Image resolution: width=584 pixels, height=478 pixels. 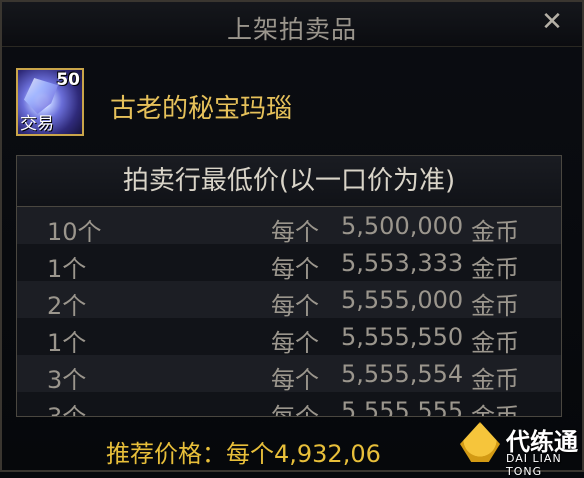 I want to click on item-count: 50, so click(x=68, y=80).